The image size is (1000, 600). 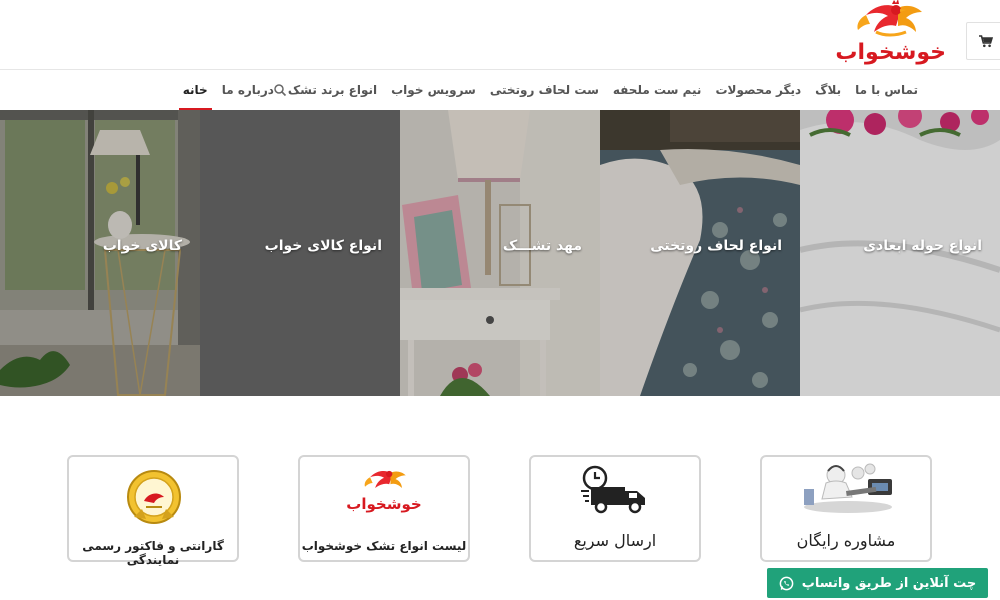 What do you see at coordinates (828, 90) in the screenshot?
I see `nav-item-blog: بلاگ` at bounding box center [828, 90].